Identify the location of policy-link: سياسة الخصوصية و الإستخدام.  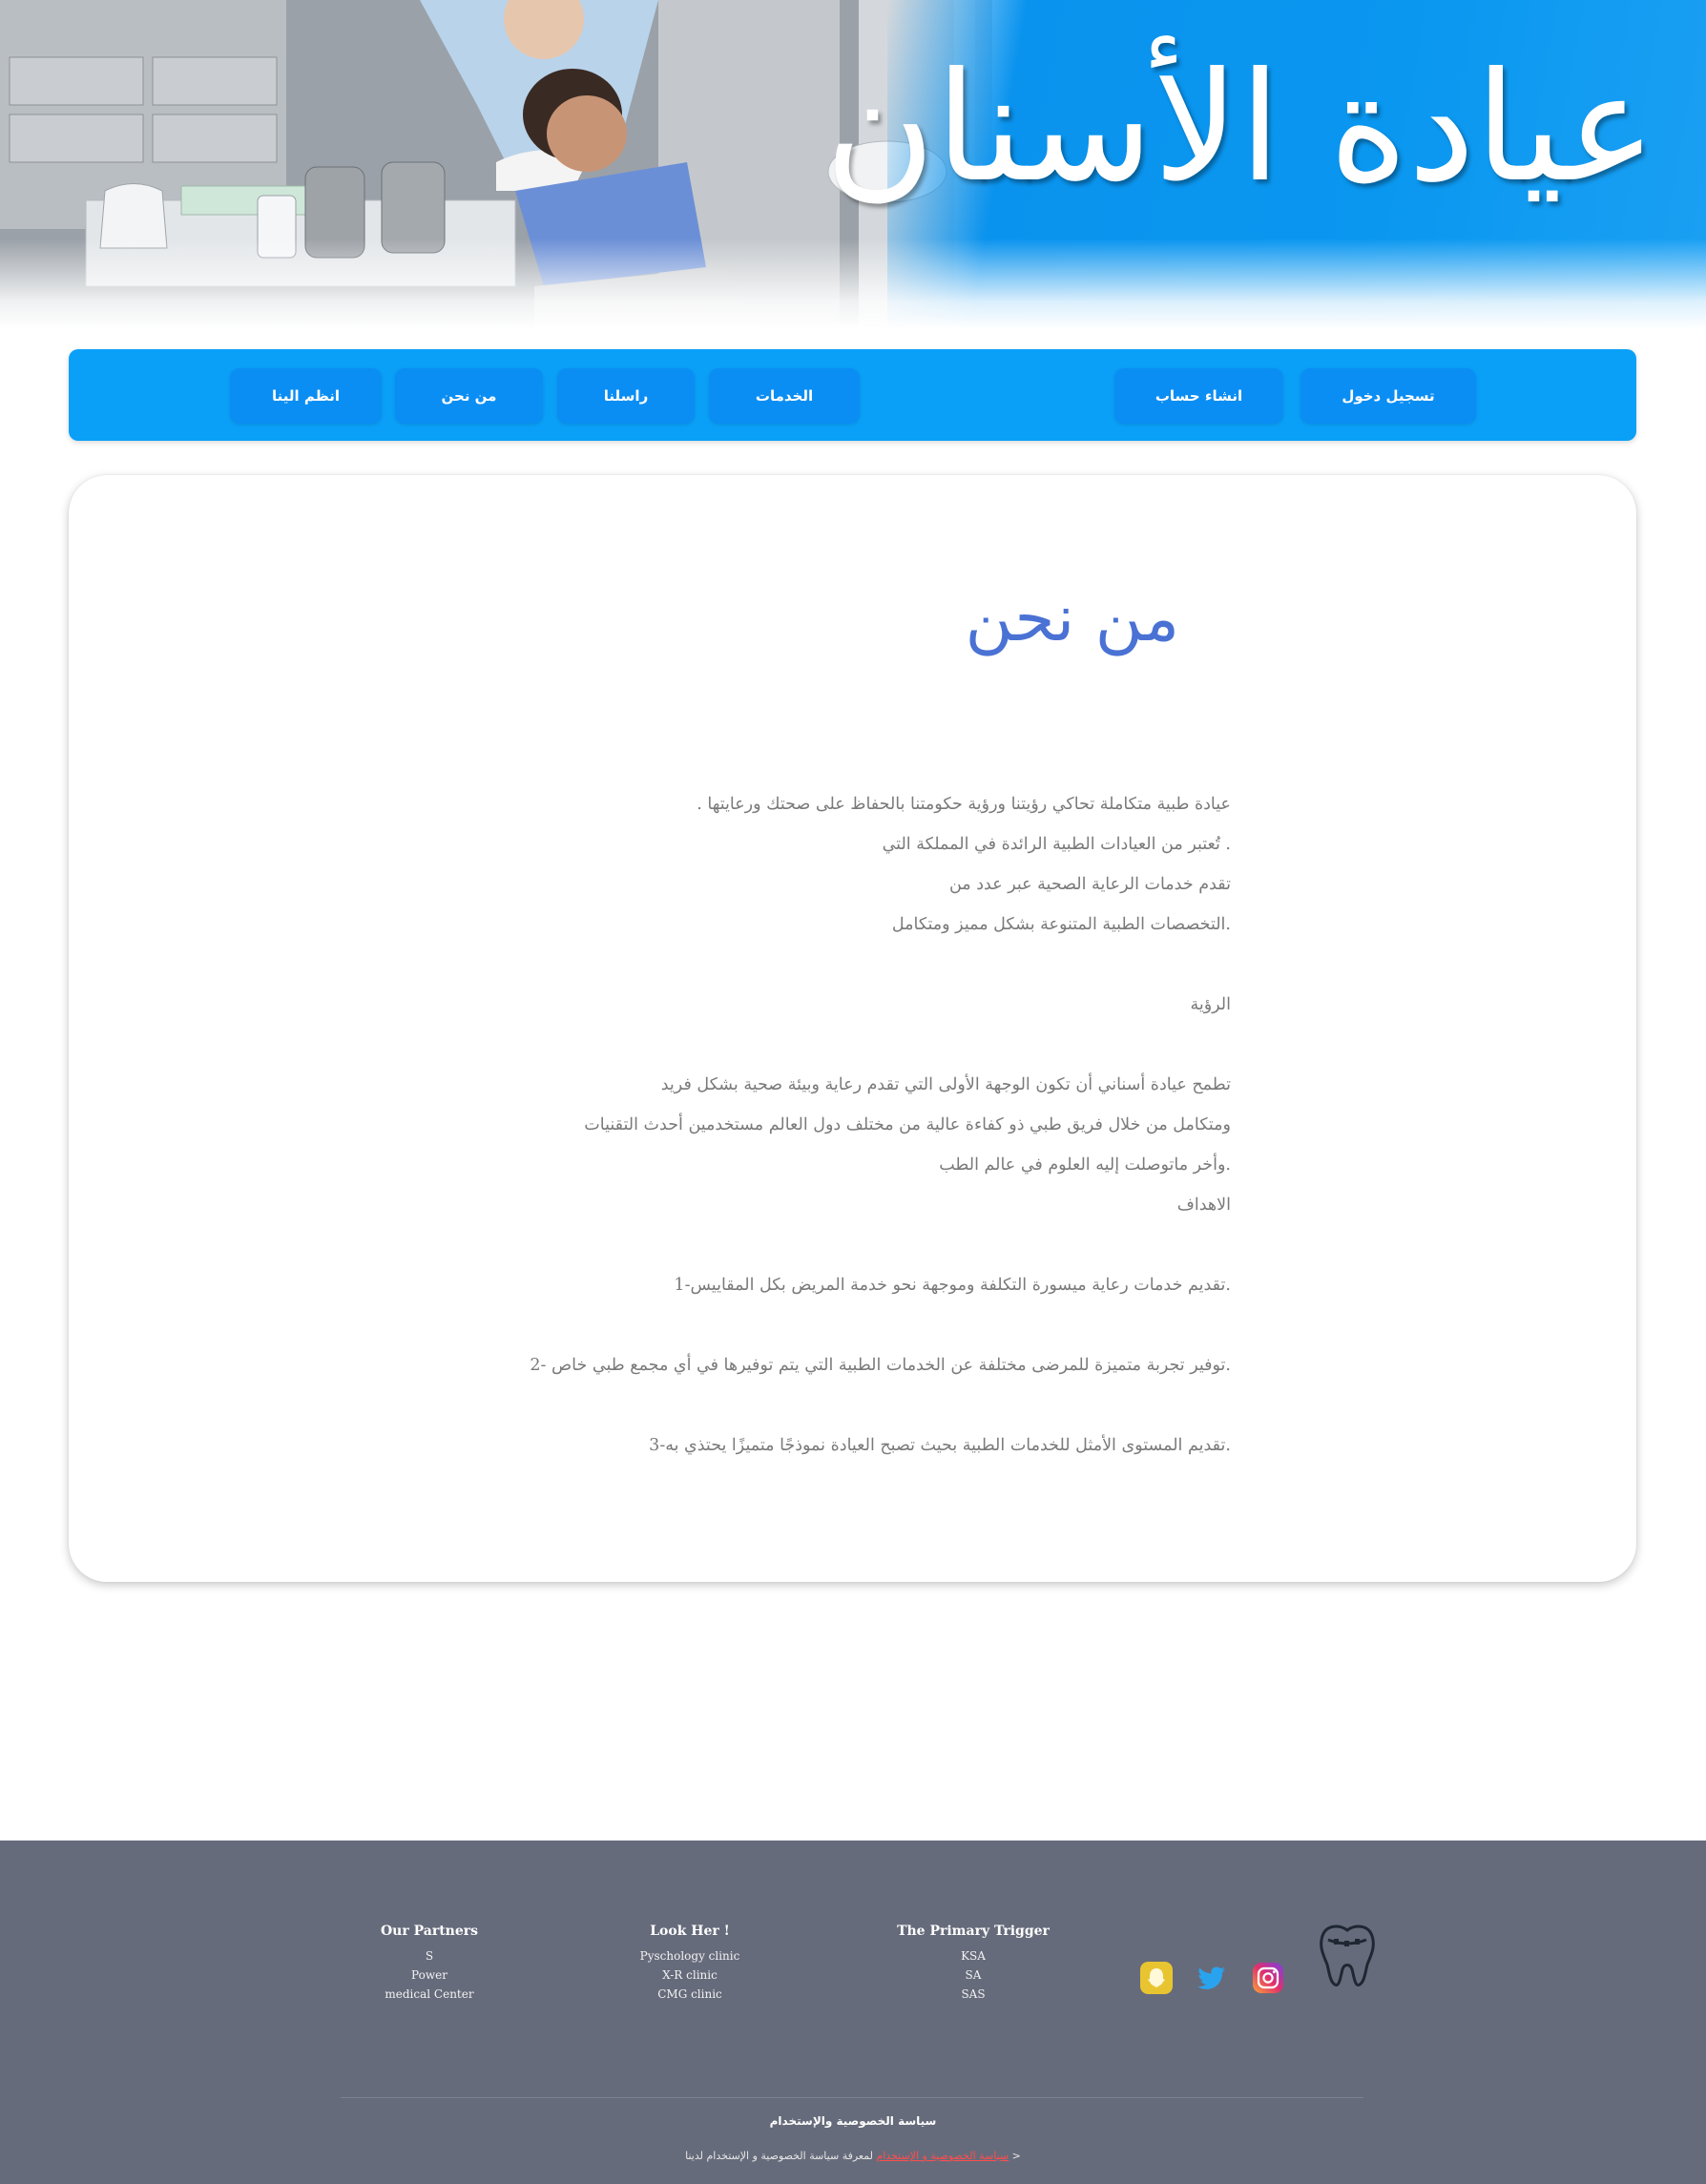
(942, 2156).